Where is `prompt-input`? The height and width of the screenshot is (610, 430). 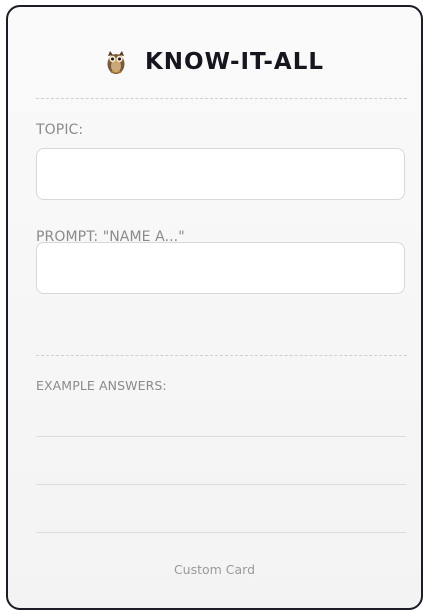
prompt-input is located at coordinates (220, 268).